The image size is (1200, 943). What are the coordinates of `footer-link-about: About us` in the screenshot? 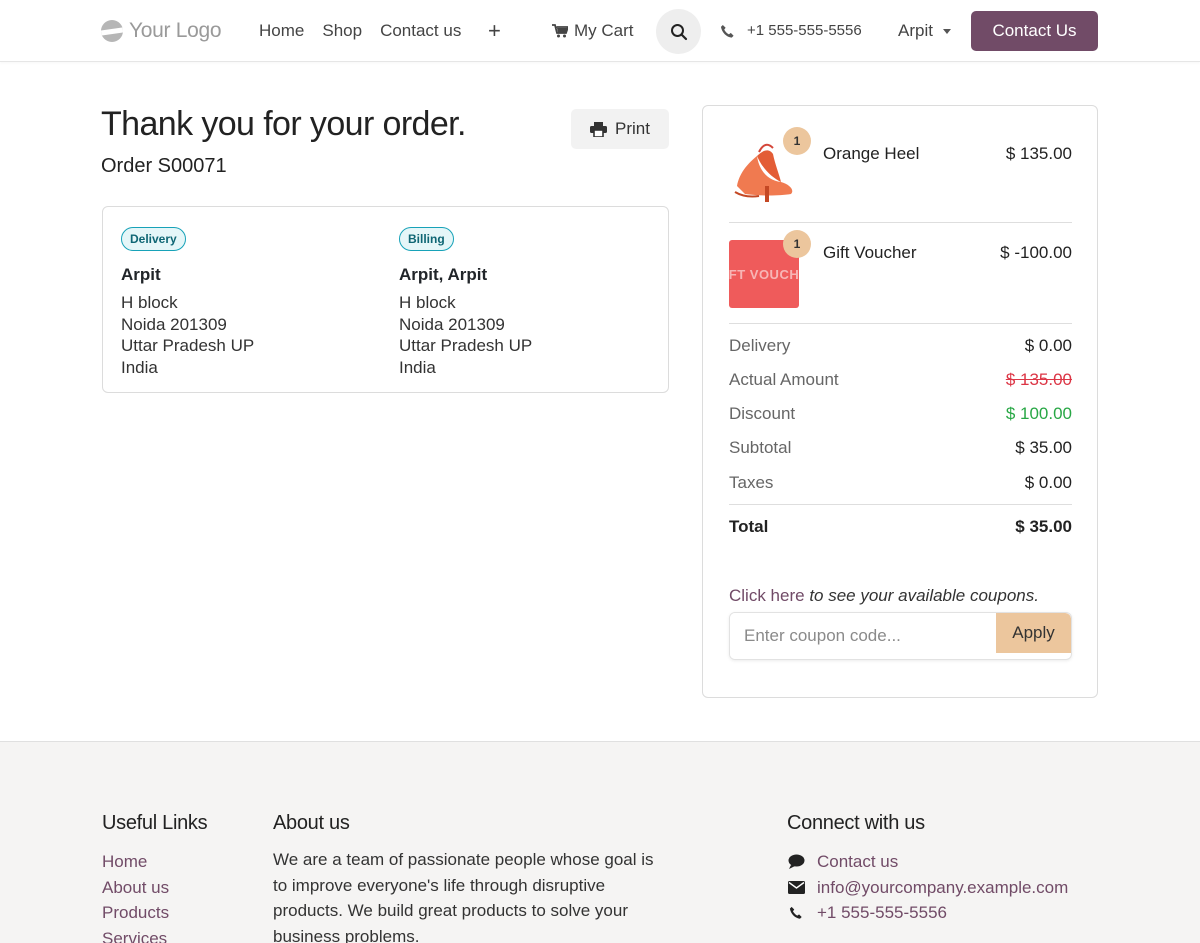 It's located at (154, 888).